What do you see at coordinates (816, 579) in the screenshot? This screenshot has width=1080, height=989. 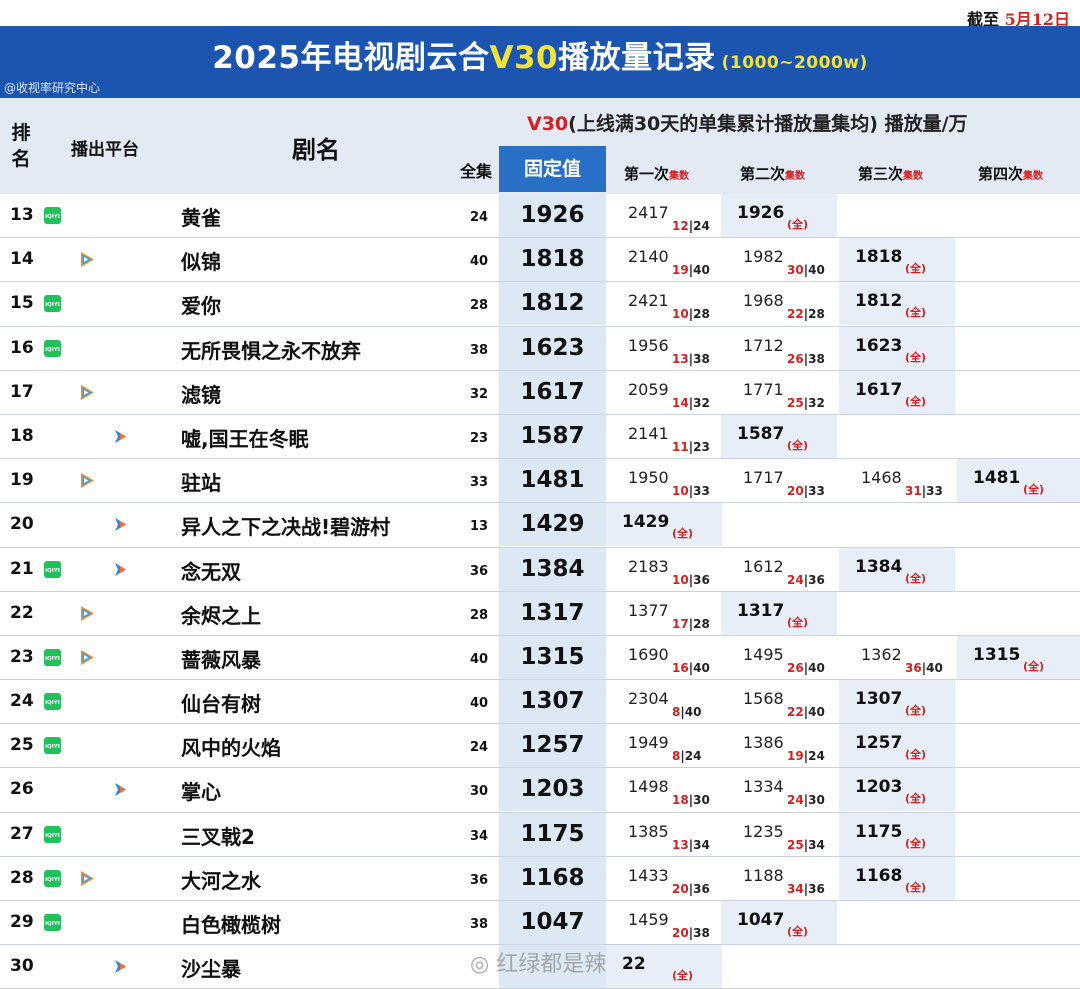 I see `episode-total: 36` at bounding box center [816, 579].